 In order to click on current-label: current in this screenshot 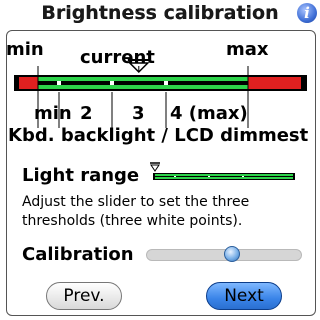, I will do `click(117, 57)`.